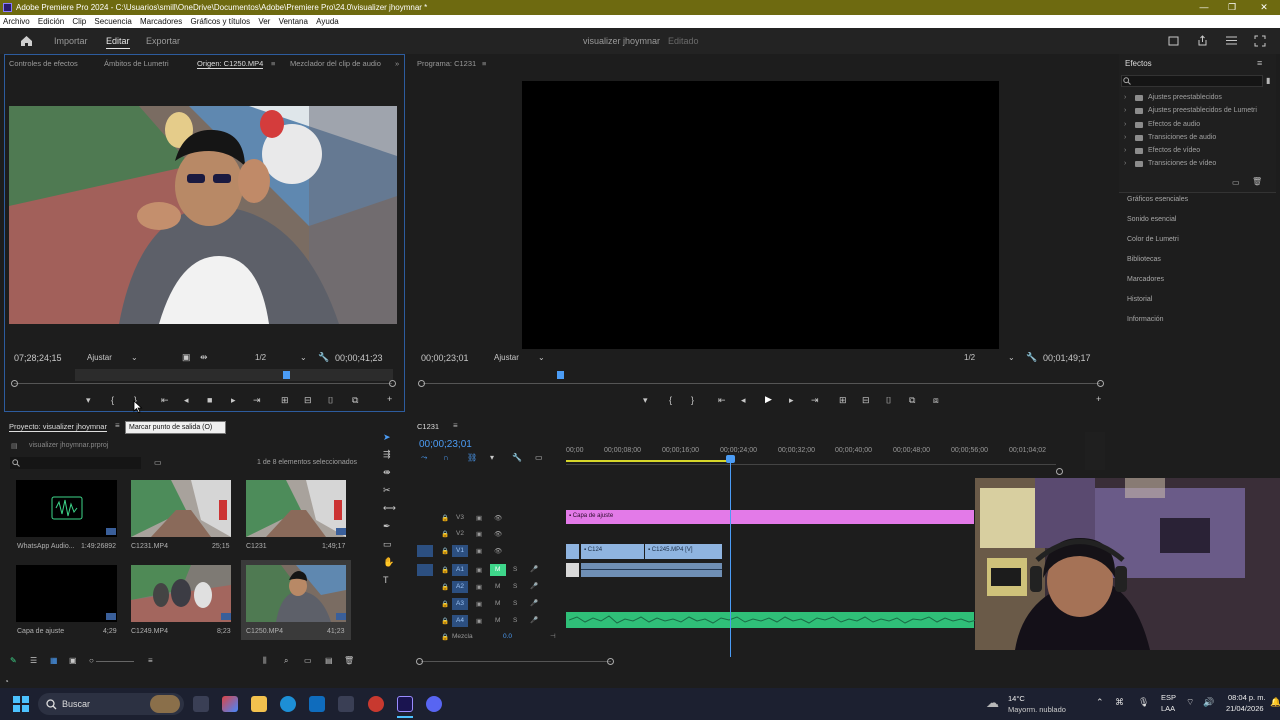 This screenshot has width=1280, height=720. Describe the element at coordinates (1153, 239) in the screenshot. I see `section-lumetri-color: Color de Lumetri` at that location.